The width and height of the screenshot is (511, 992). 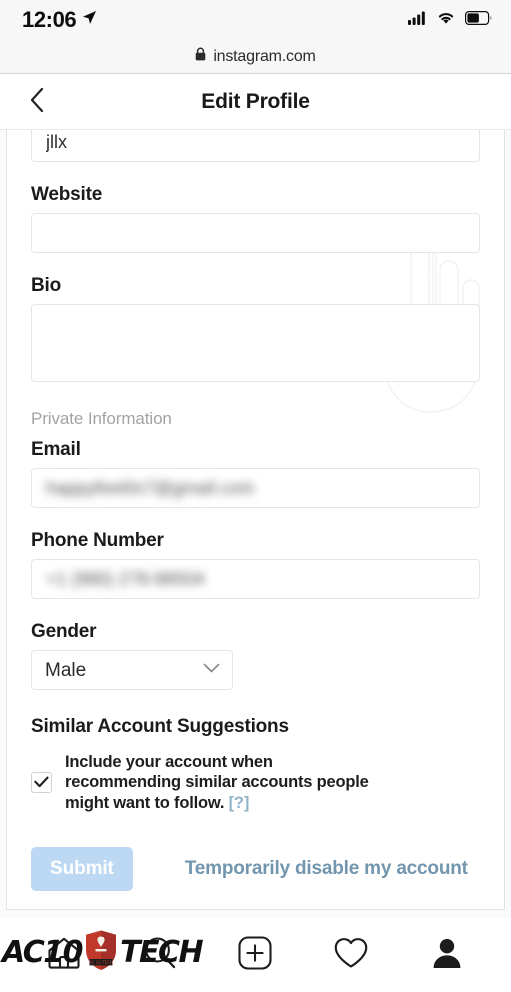 I want to click on email-value-masked: happyfeet0x7@gmail.com, so click(x=150, y=487).